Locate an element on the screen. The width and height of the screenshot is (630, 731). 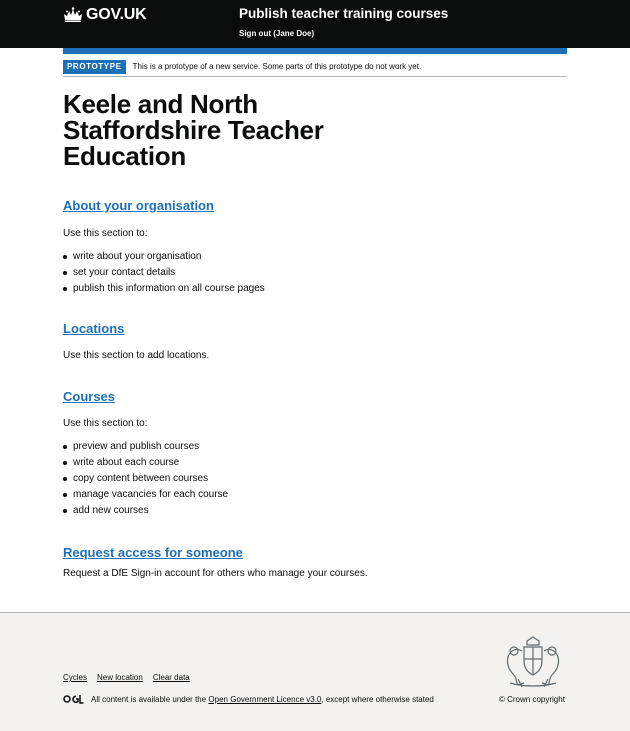
courses-intro: Use this section to: is located at coordinates (105, 423).